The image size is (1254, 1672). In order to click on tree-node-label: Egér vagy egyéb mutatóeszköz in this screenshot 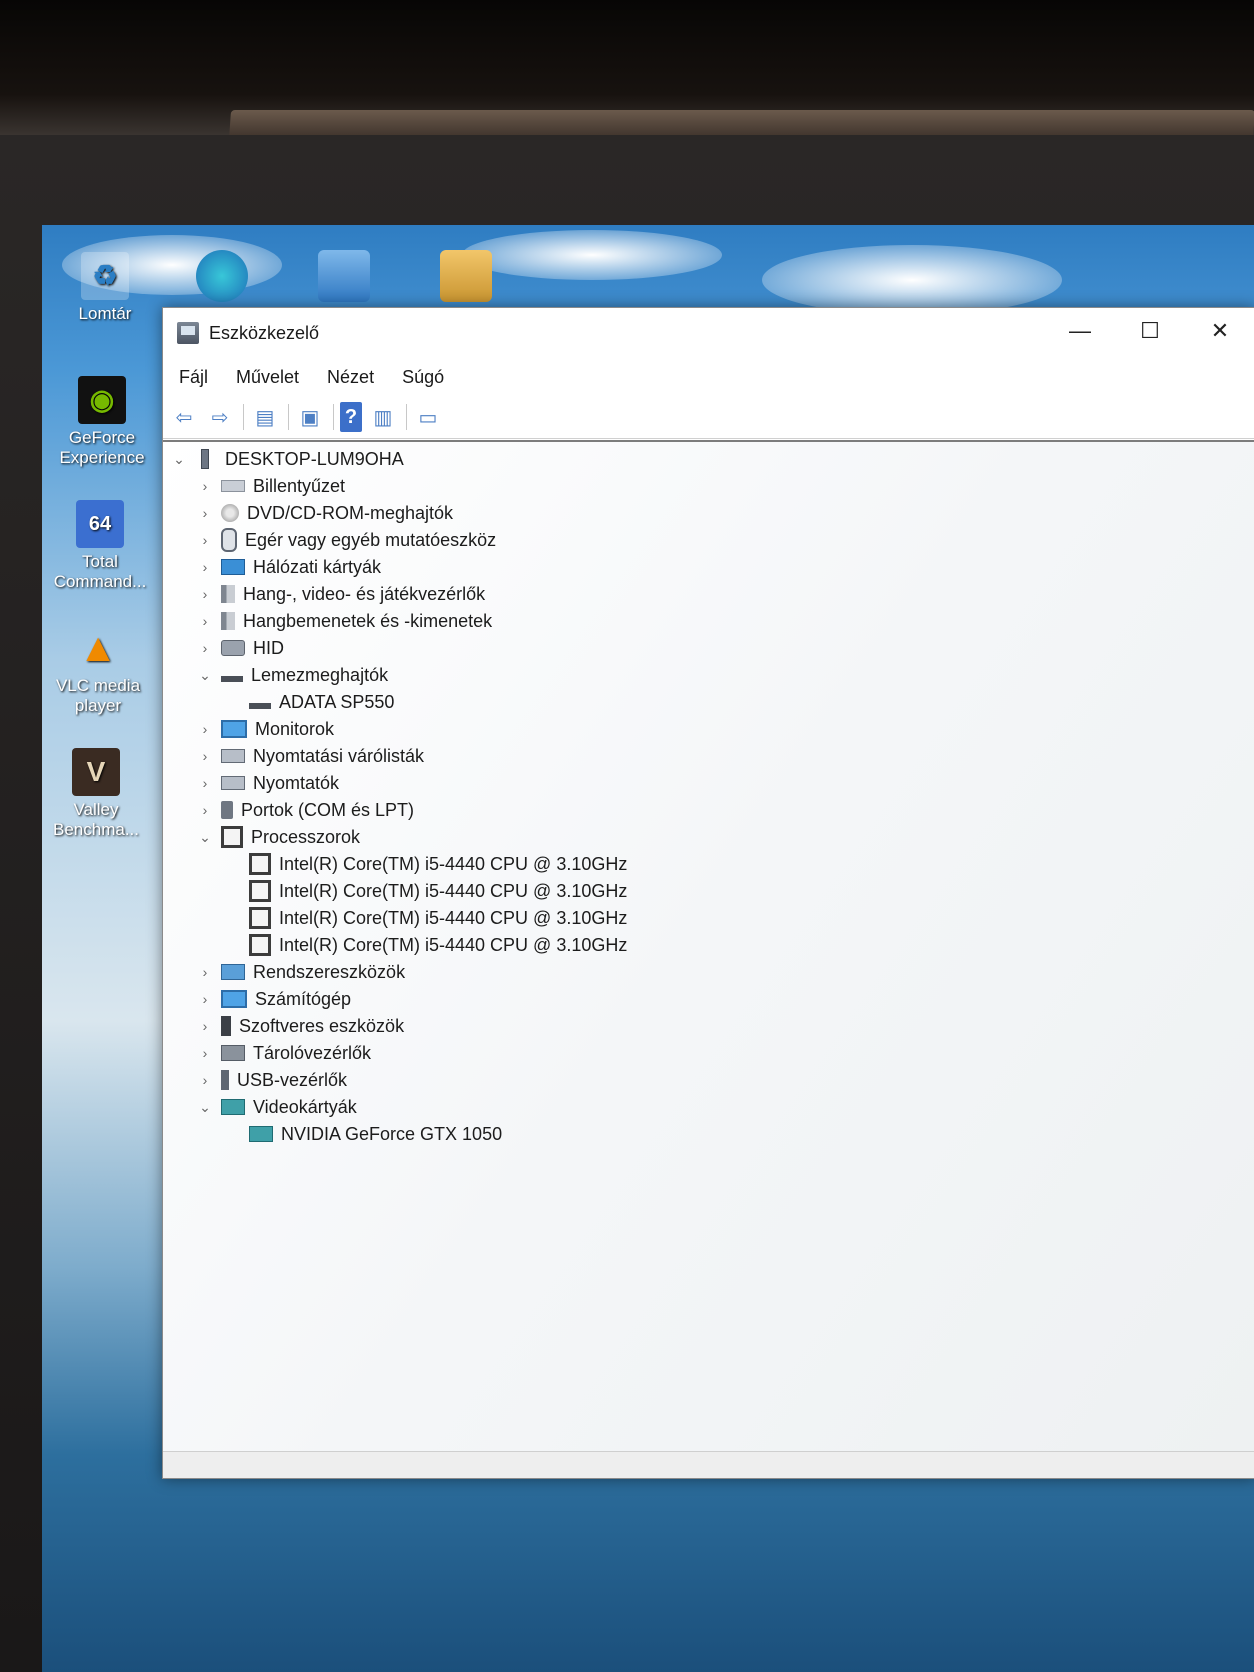, I will do `click(371, 539)`.